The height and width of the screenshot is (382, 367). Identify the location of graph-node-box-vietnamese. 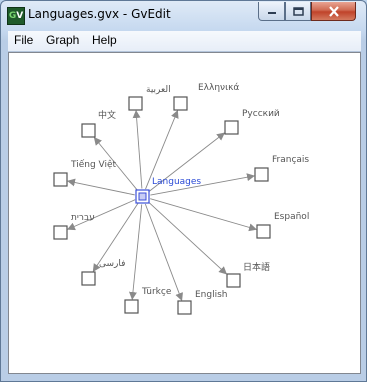
(60, 179).